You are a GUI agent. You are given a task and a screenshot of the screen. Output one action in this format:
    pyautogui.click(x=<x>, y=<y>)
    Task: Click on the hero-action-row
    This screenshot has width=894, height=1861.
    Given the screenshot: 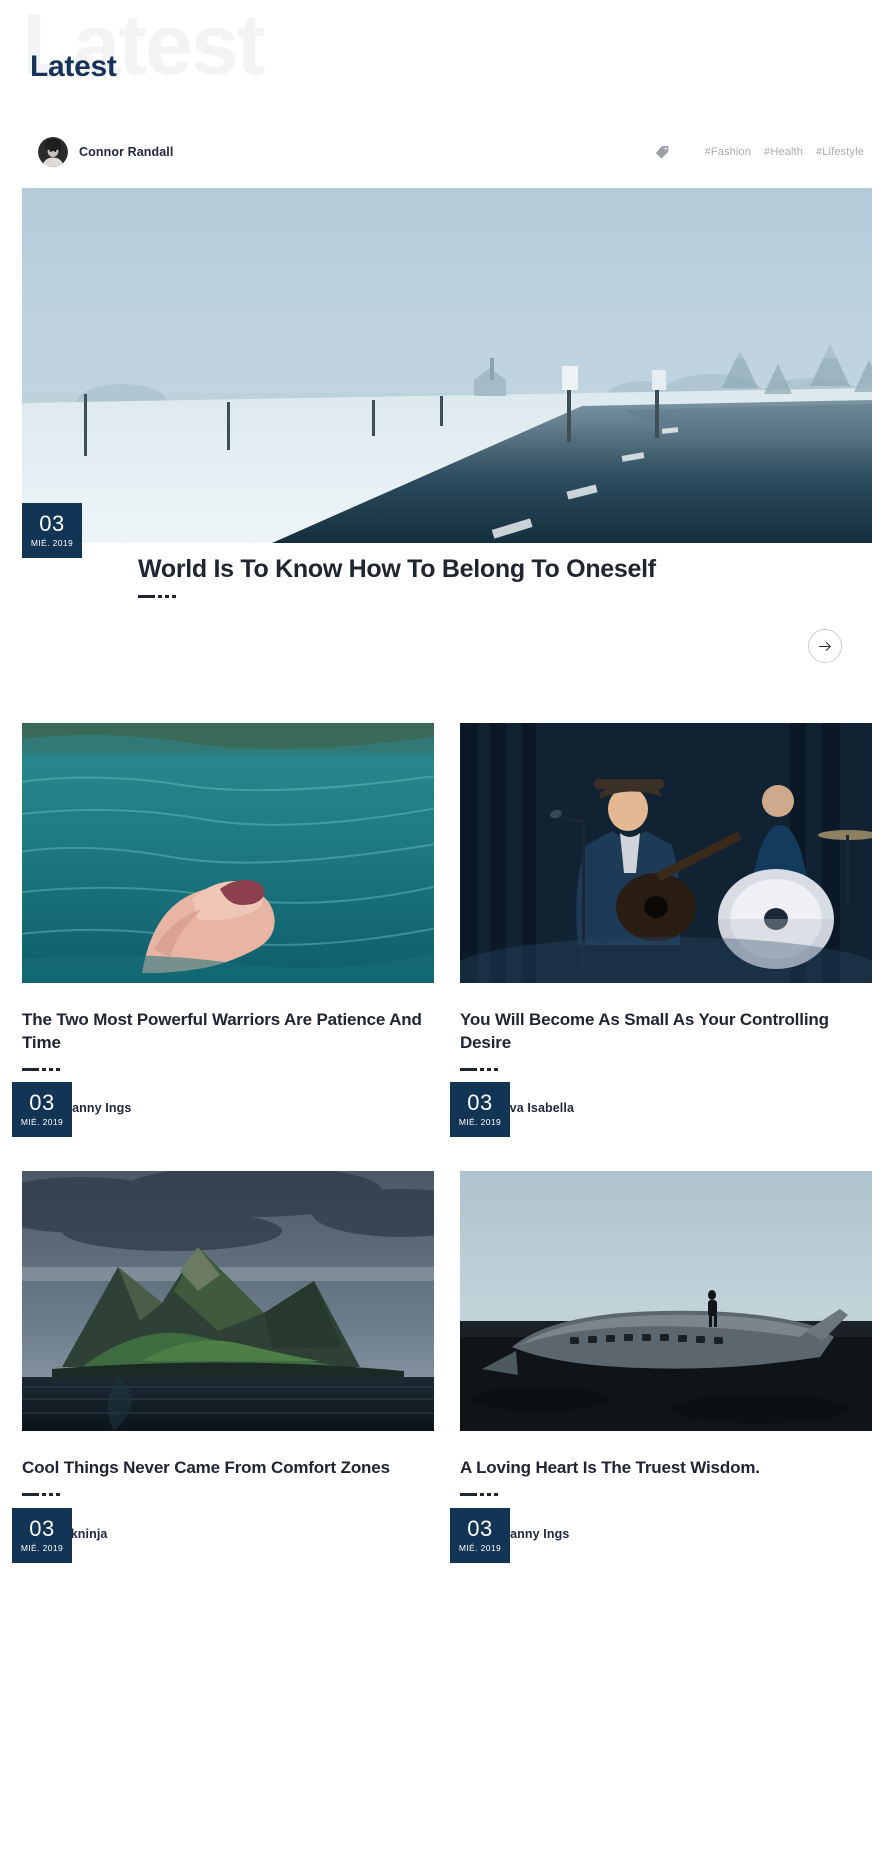 What is the action you would take?
    pyautogui.click(x=447, y=639)
    